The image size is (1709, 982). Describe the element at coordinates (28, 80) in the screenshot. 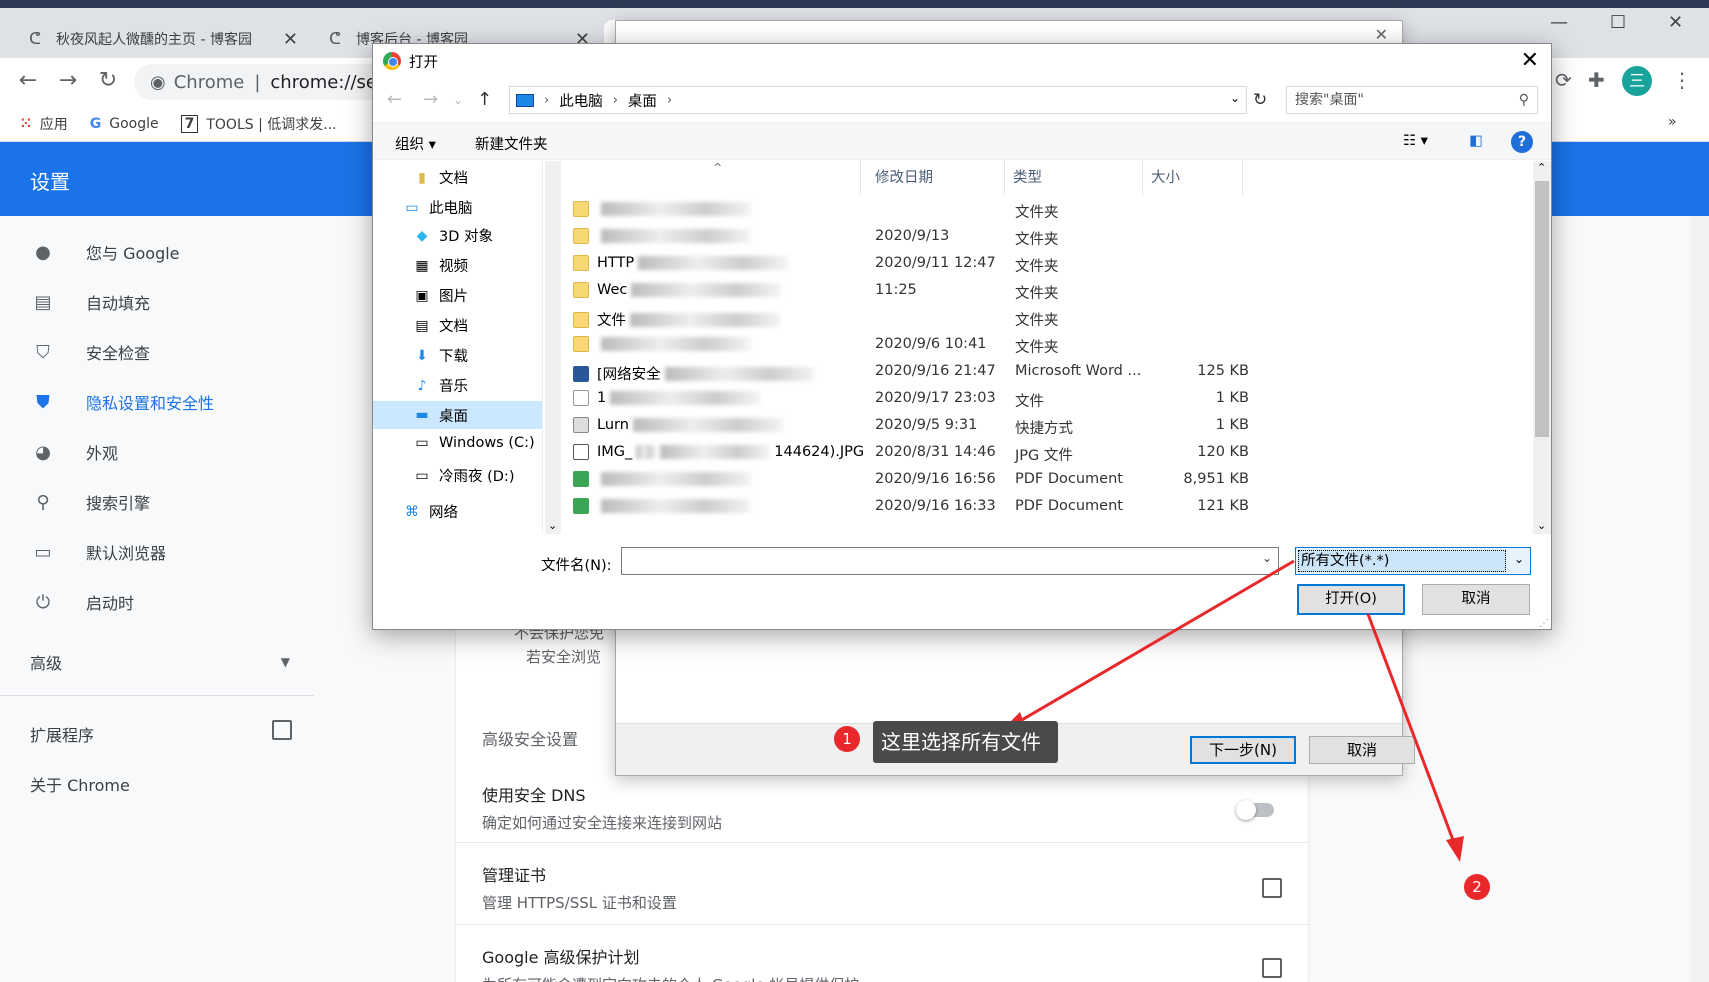

I see `back-icon: ←` at that location.